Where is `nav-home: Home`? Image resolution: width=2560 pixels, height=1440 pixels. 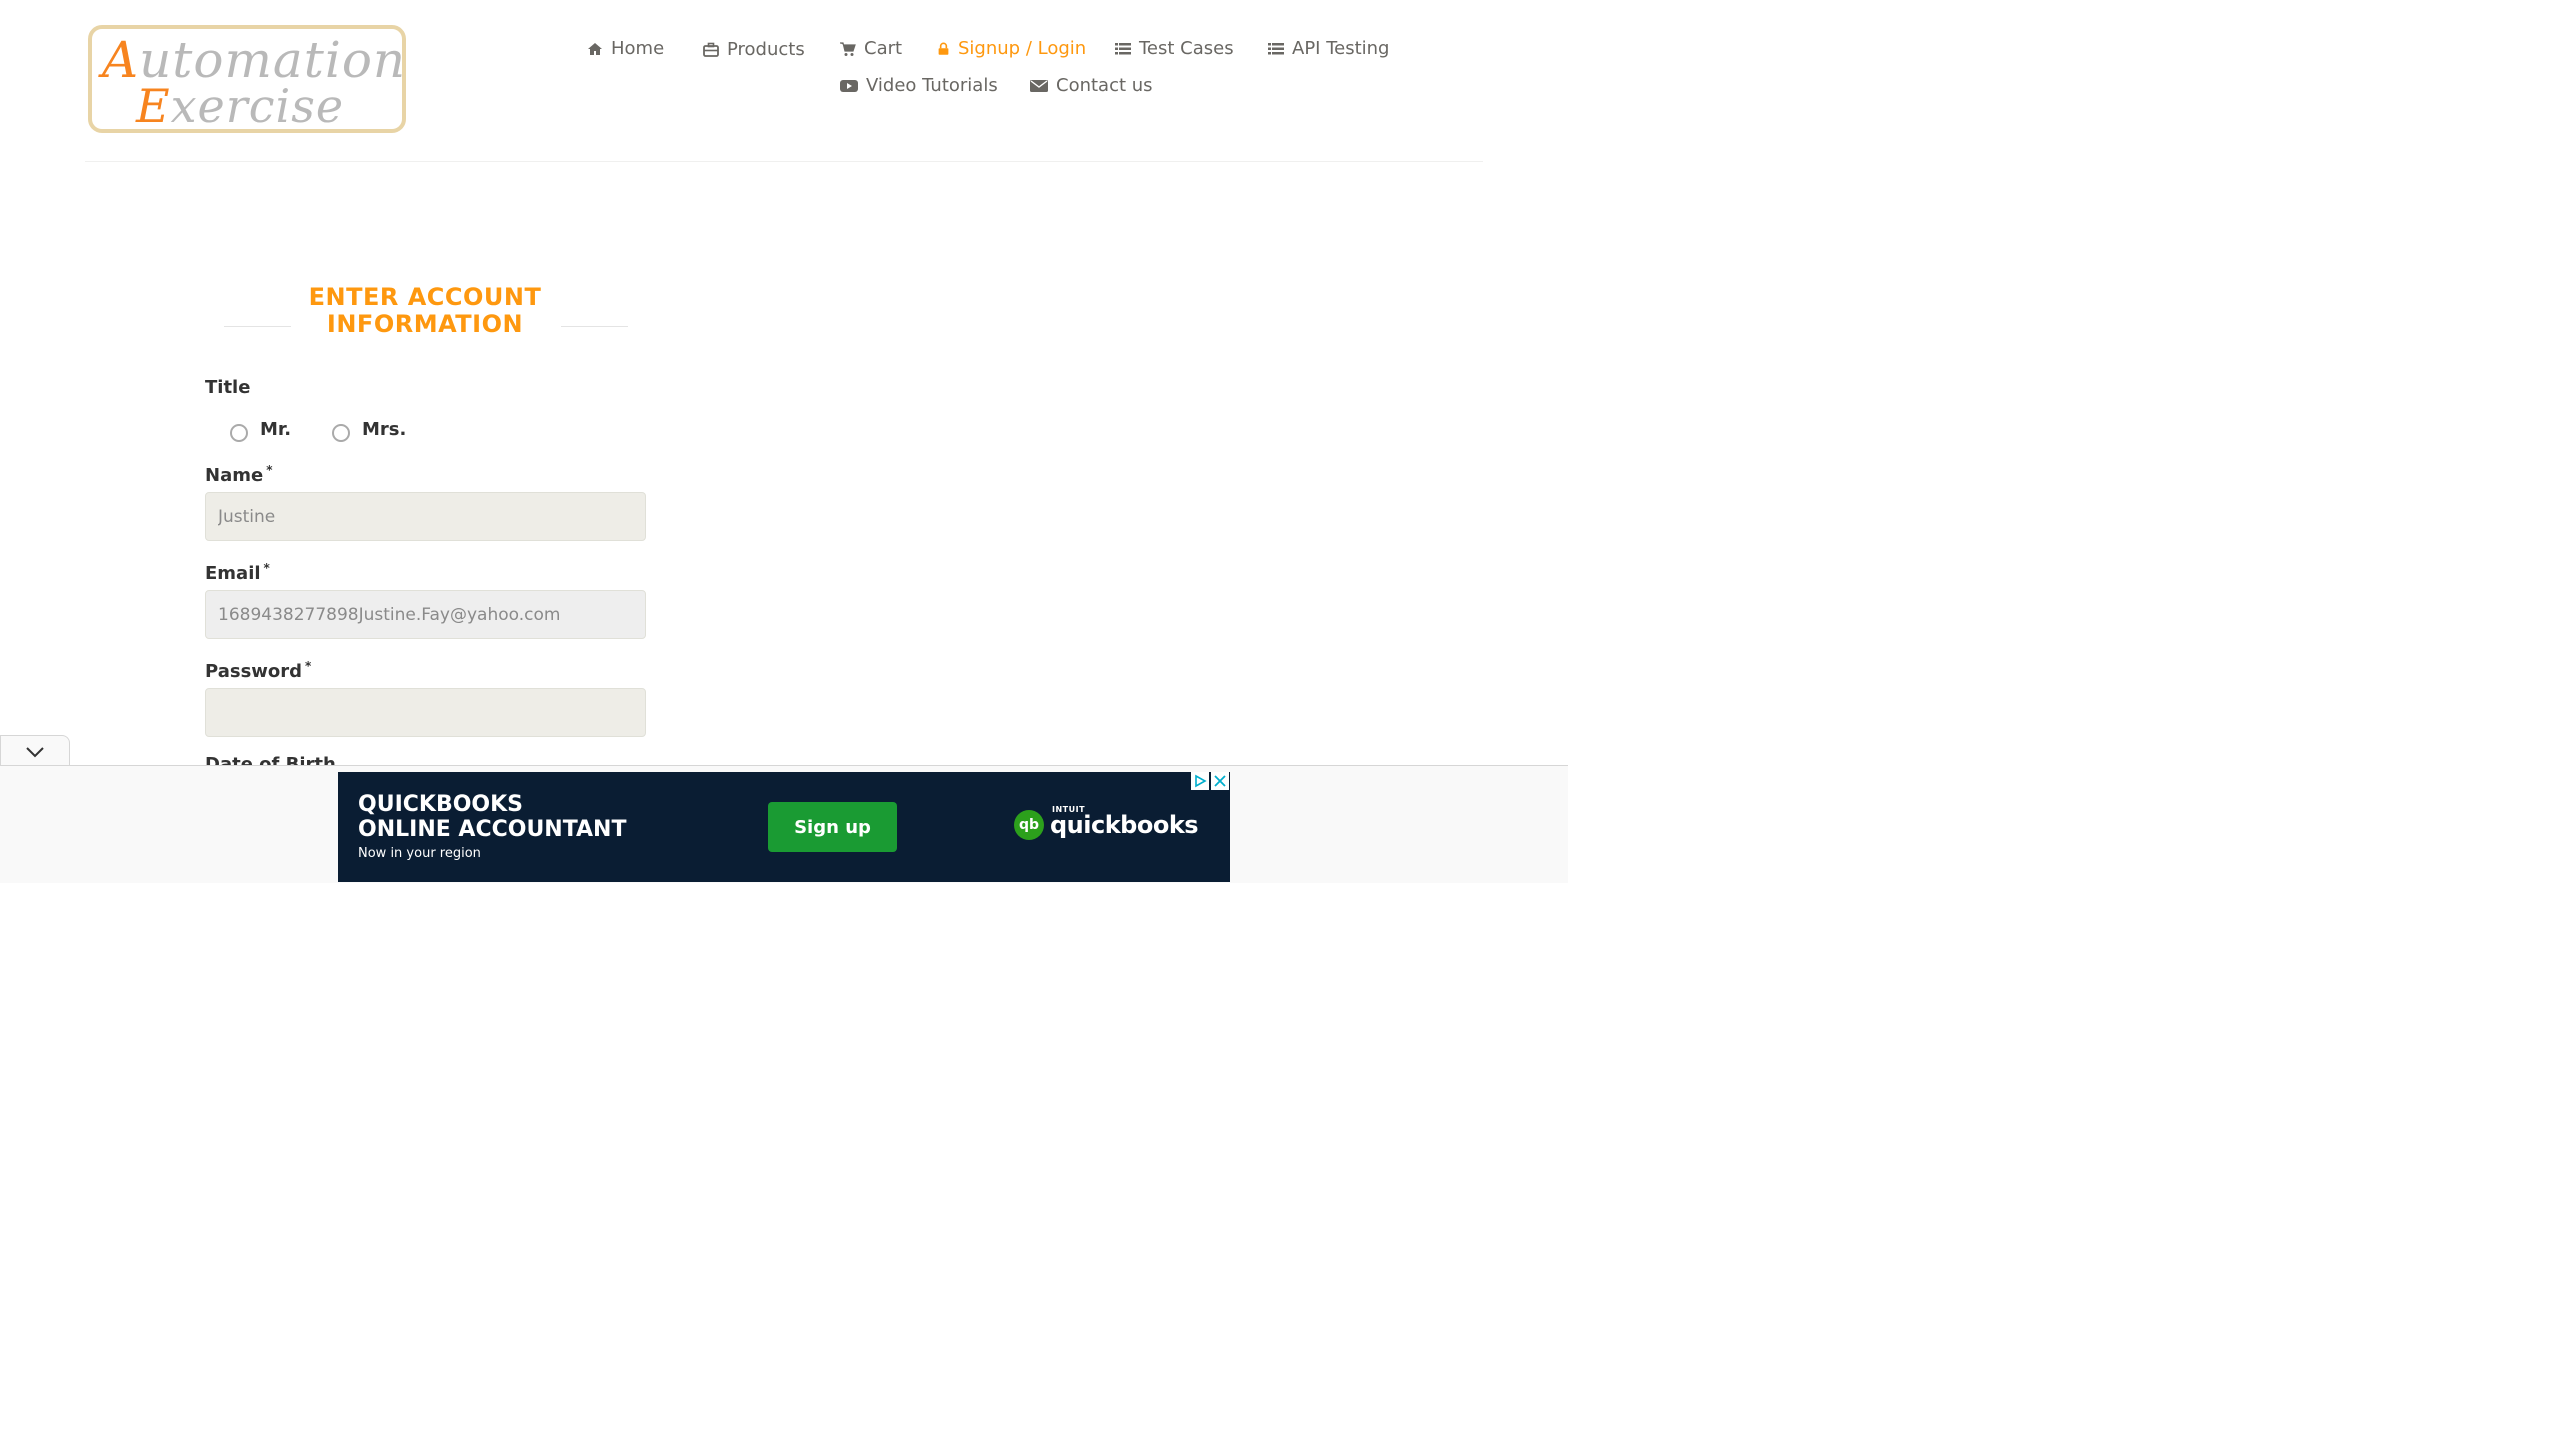 nav-home: Home is located at coordinates (625, 48).